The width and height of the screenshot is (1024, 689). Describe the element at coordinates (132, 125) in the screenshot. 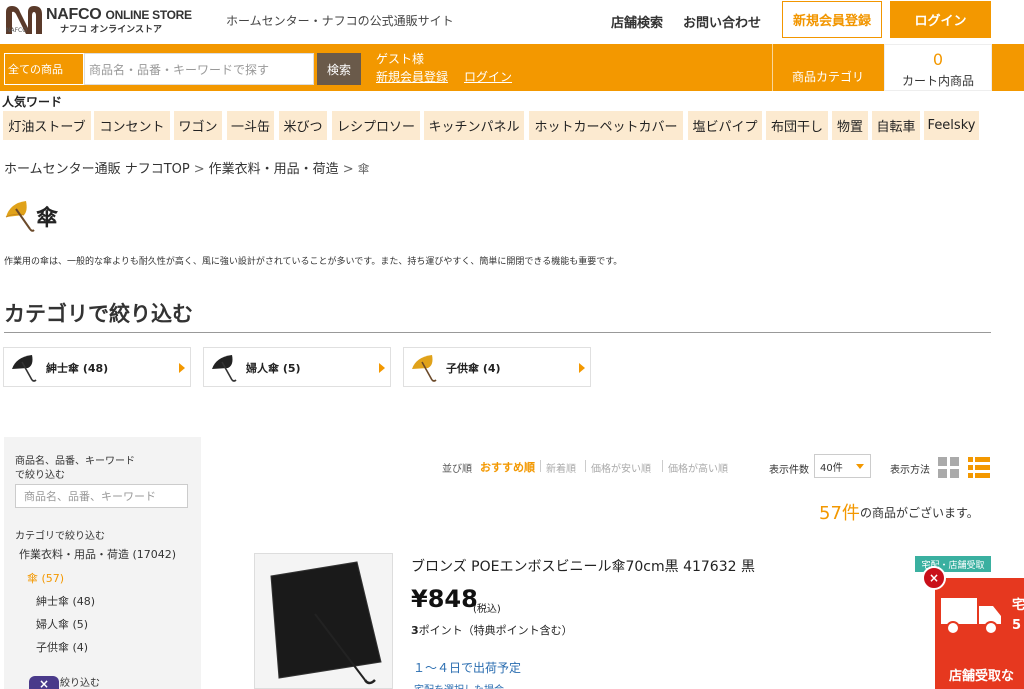

I see `popular-tag: コンセント` at that location.